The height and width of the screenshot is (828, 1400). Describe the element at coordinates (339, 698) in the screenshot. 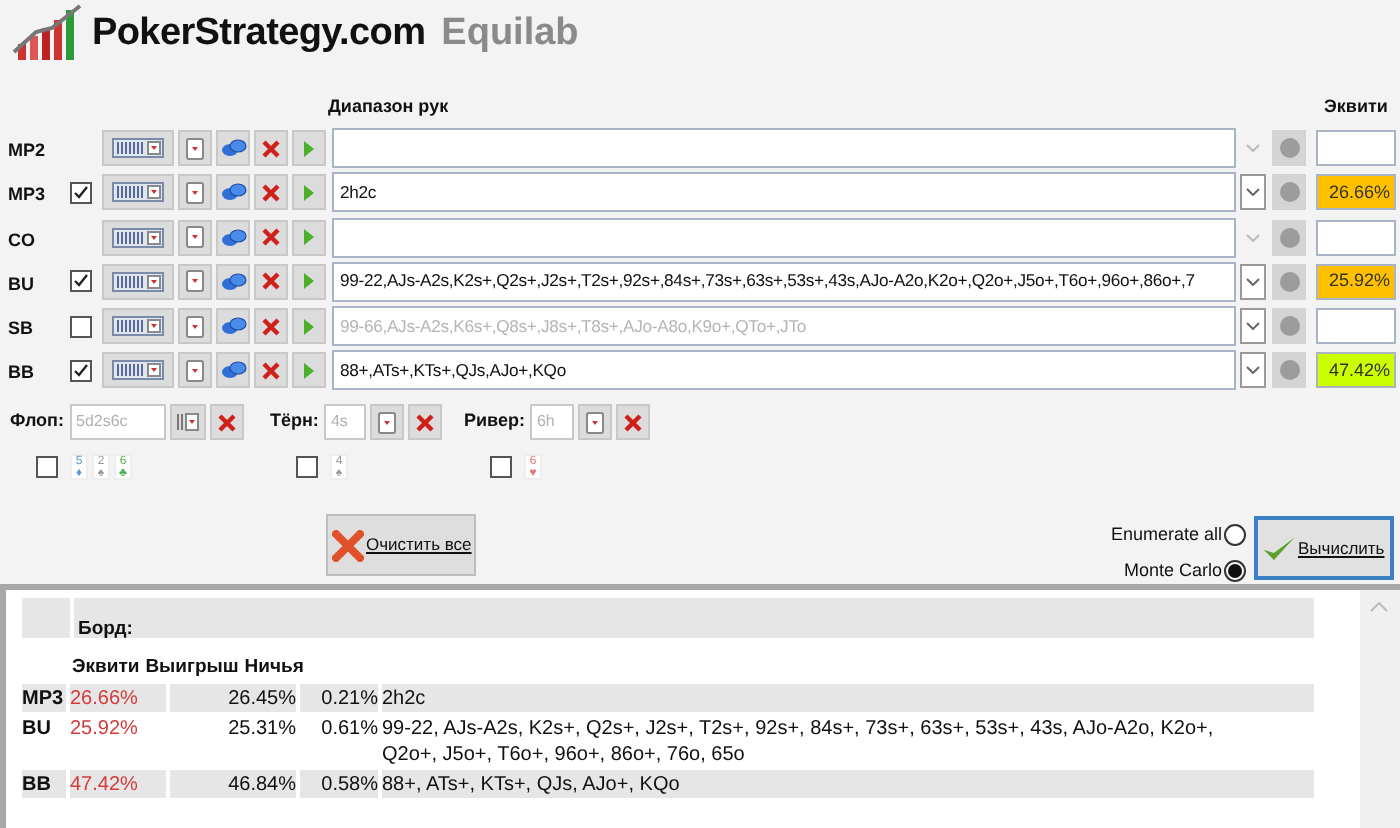

I see `table-cell: 0.21%` at that location.